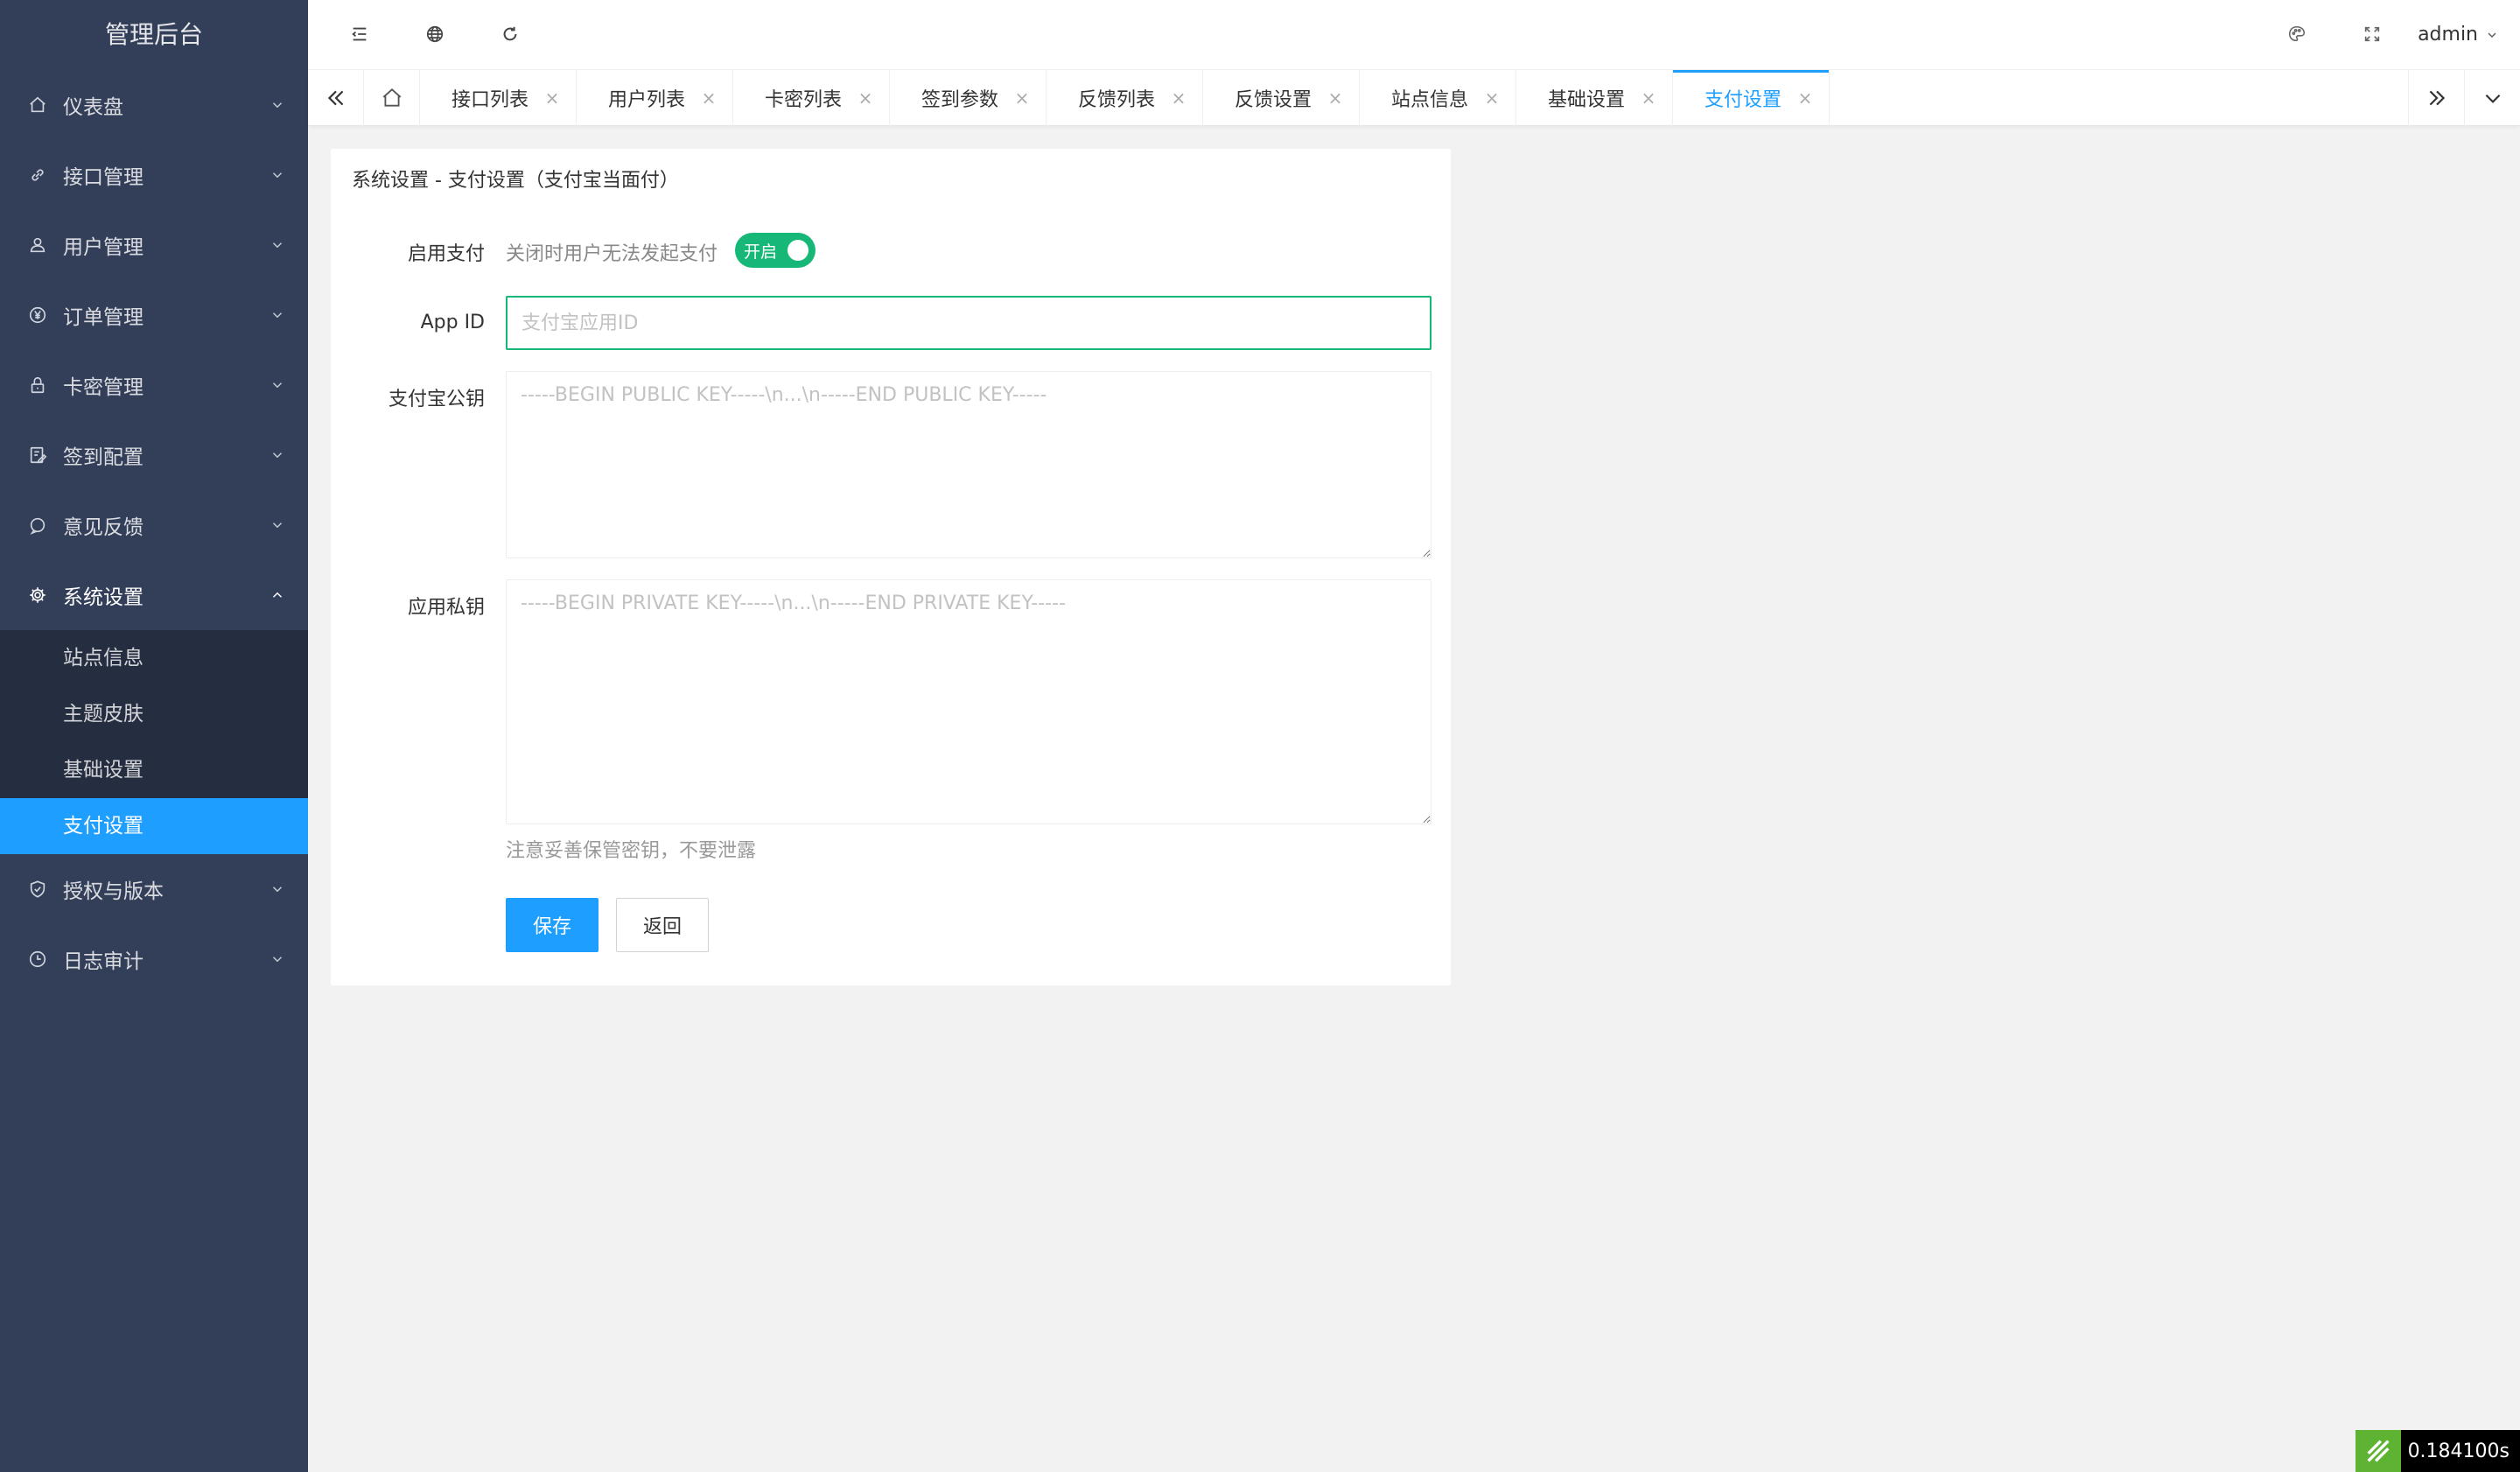  I want to click on app-private-key-textarea, so click(969, 702).